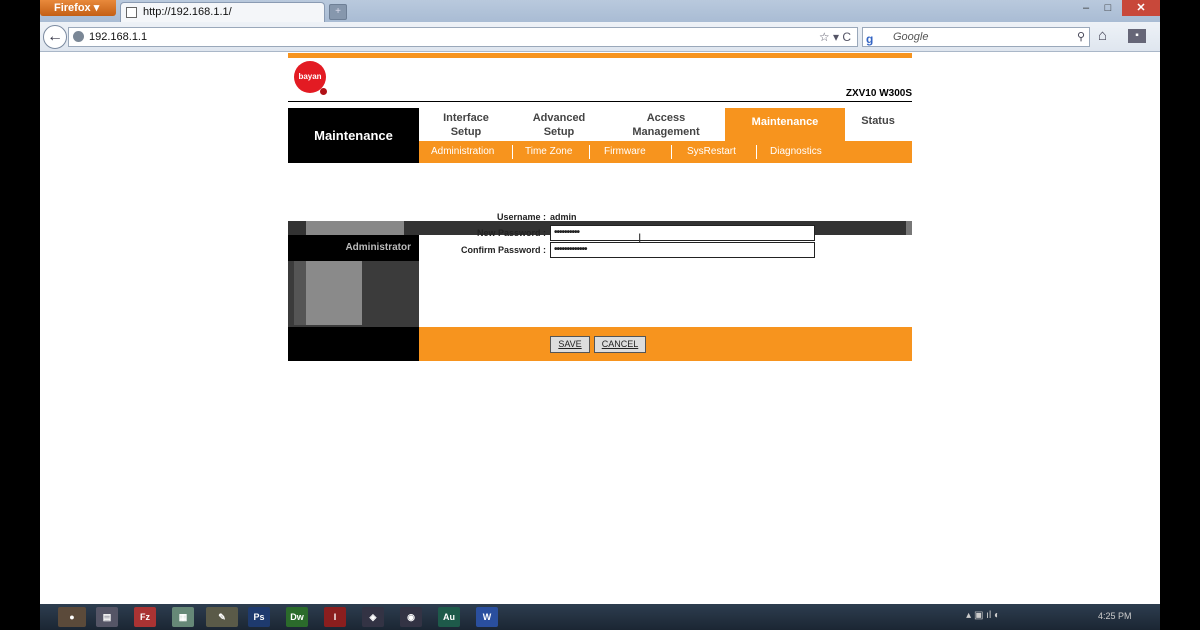 The width and height of the screenshot is (1200, 630). I want to click on tab-router: http://192.168.1.1/, so click(222, 12).